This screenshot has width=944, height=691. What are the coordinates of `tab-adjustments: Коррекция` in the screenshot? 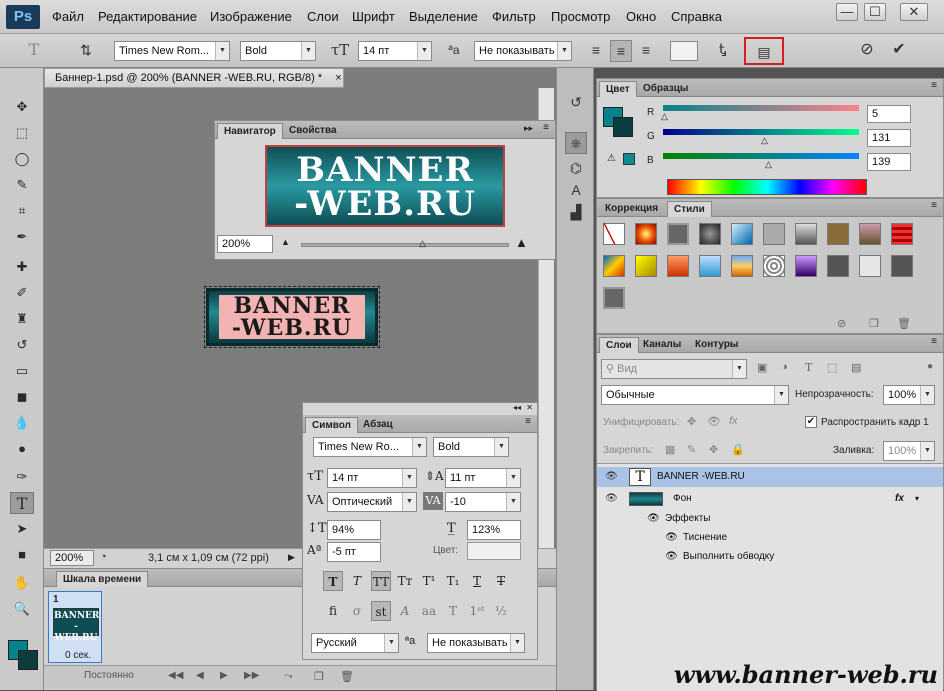 It's located at (631, 209).